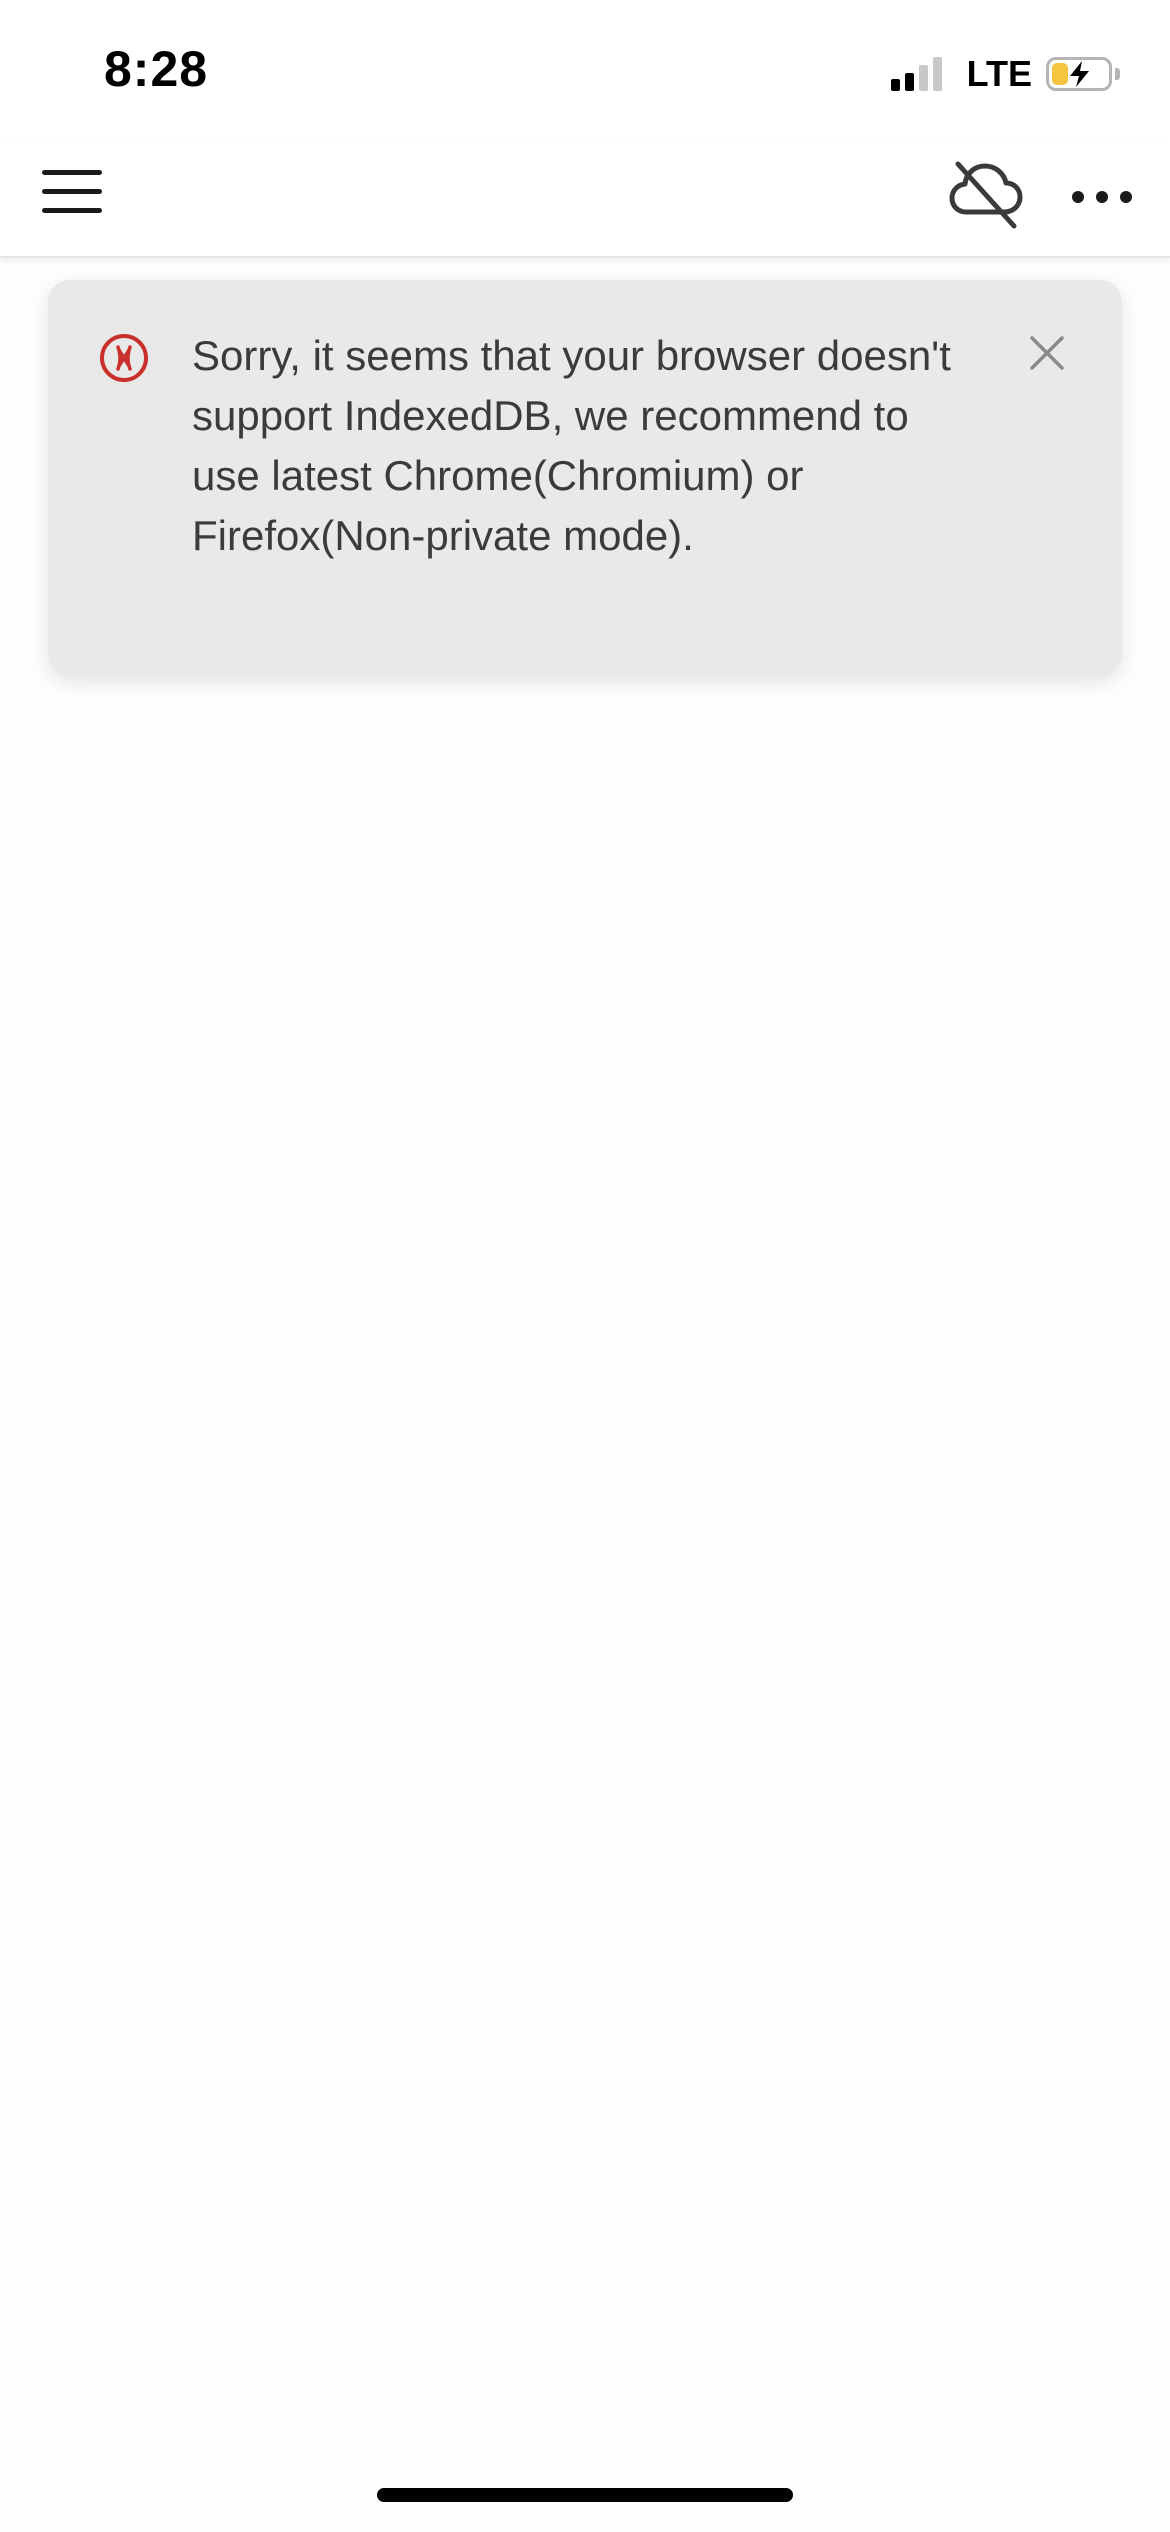 This screenshot has height=2532, width=1170. I want to click on more-options-button, so click(1102, 192).